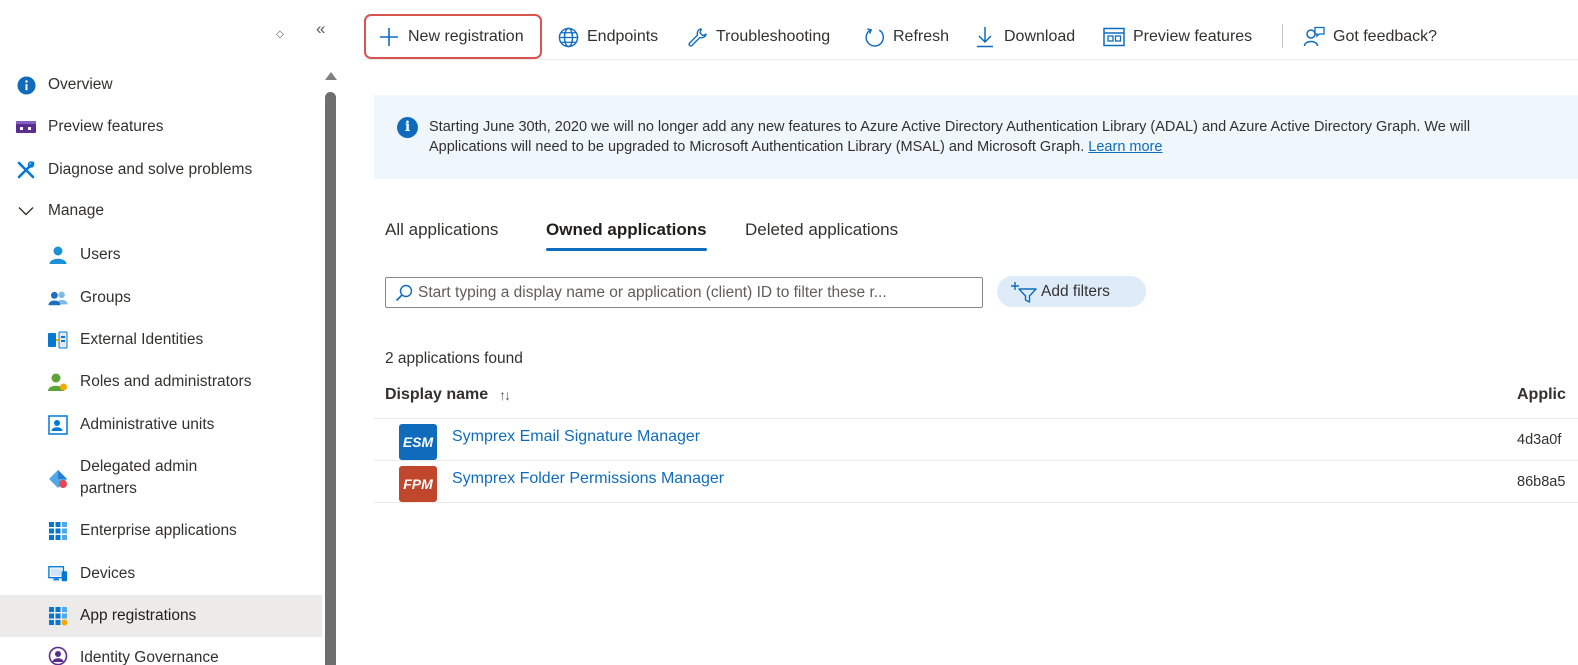 This screenshot has height=665, width=1578. I want to click on app-registrations-icon, so click(58, 616).